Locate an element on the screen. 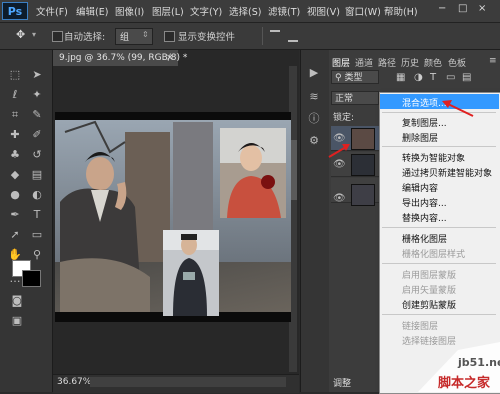  watermark-line1: jb51.net is located at coordinates (479, 362).